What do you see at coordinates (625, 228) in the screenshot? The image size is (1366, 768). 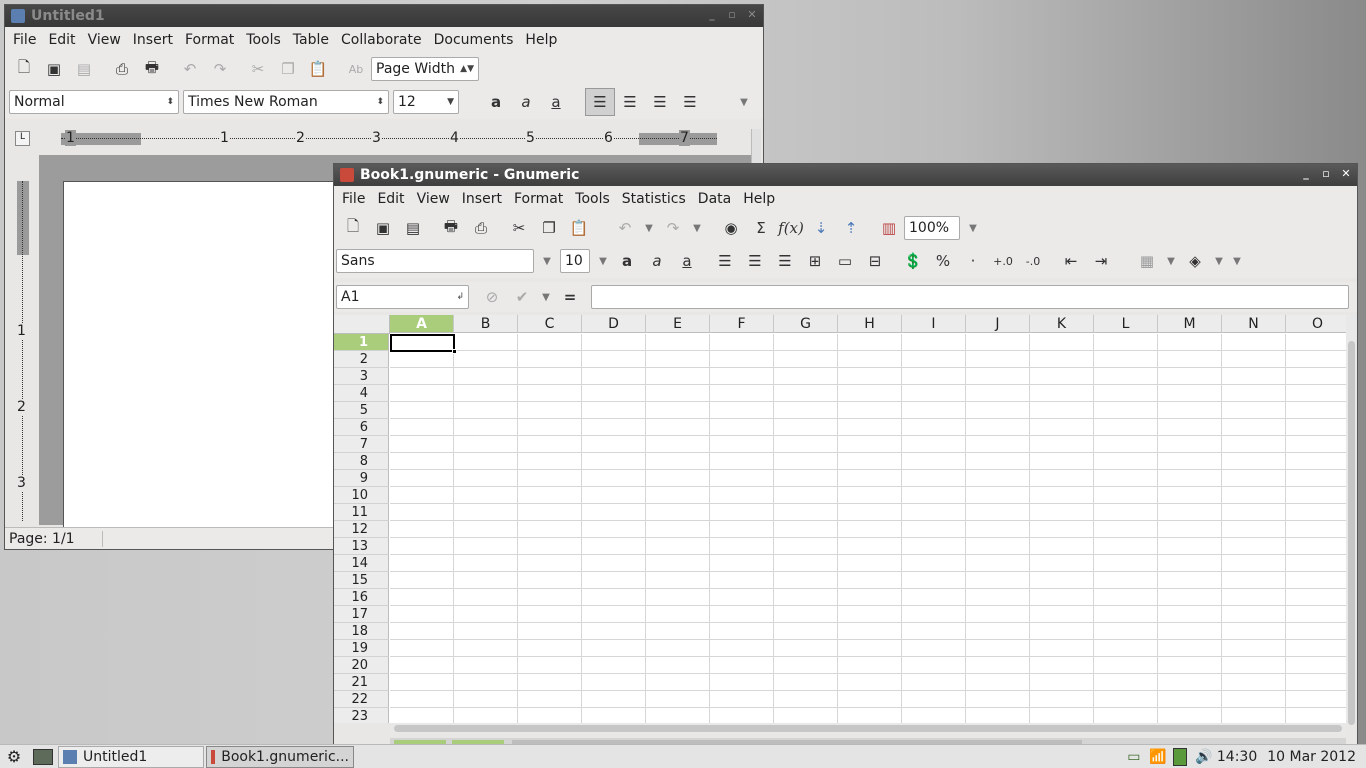 I see `undo-icon: ↶` at bounding box center [625, 228].